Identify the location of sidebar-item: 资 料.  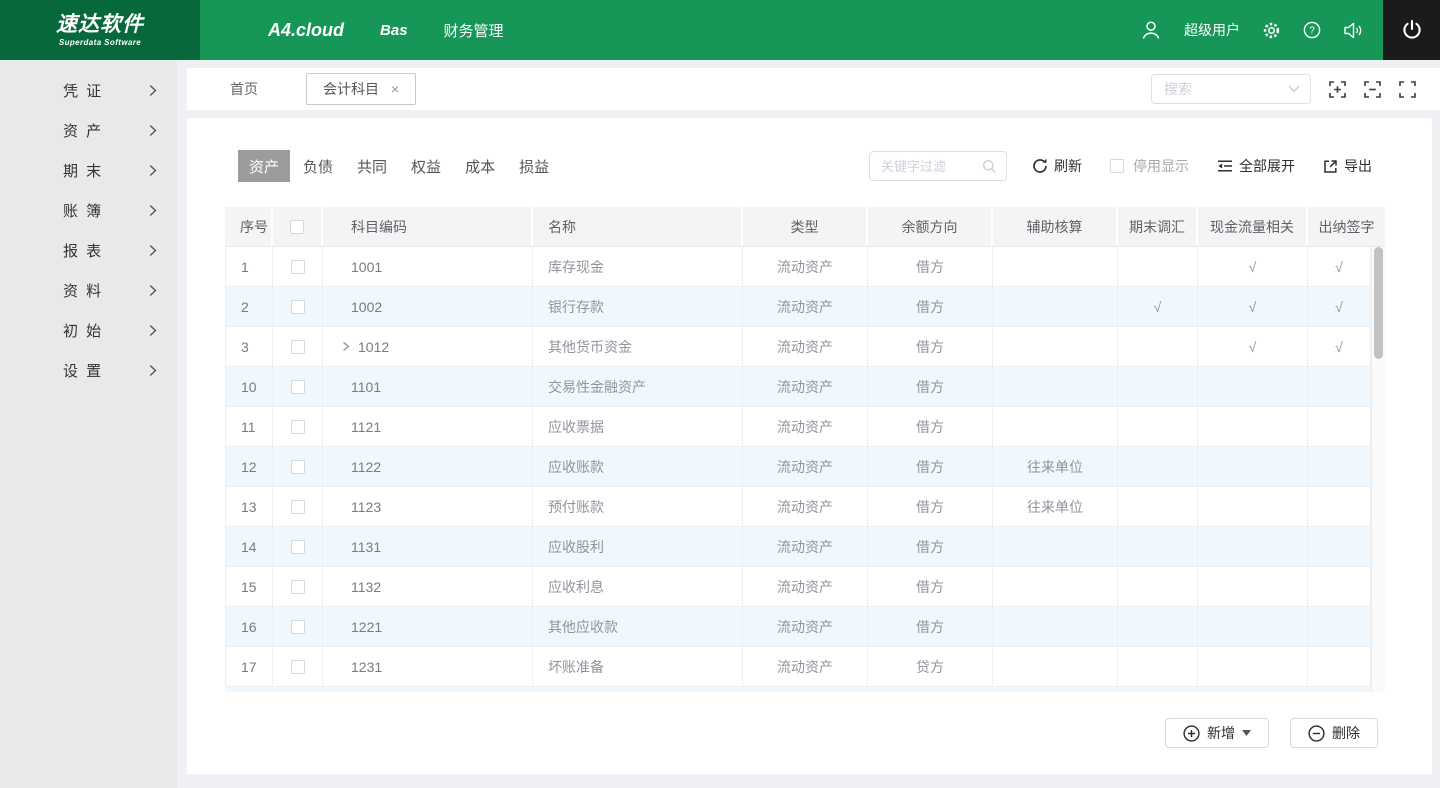
(88, 290).